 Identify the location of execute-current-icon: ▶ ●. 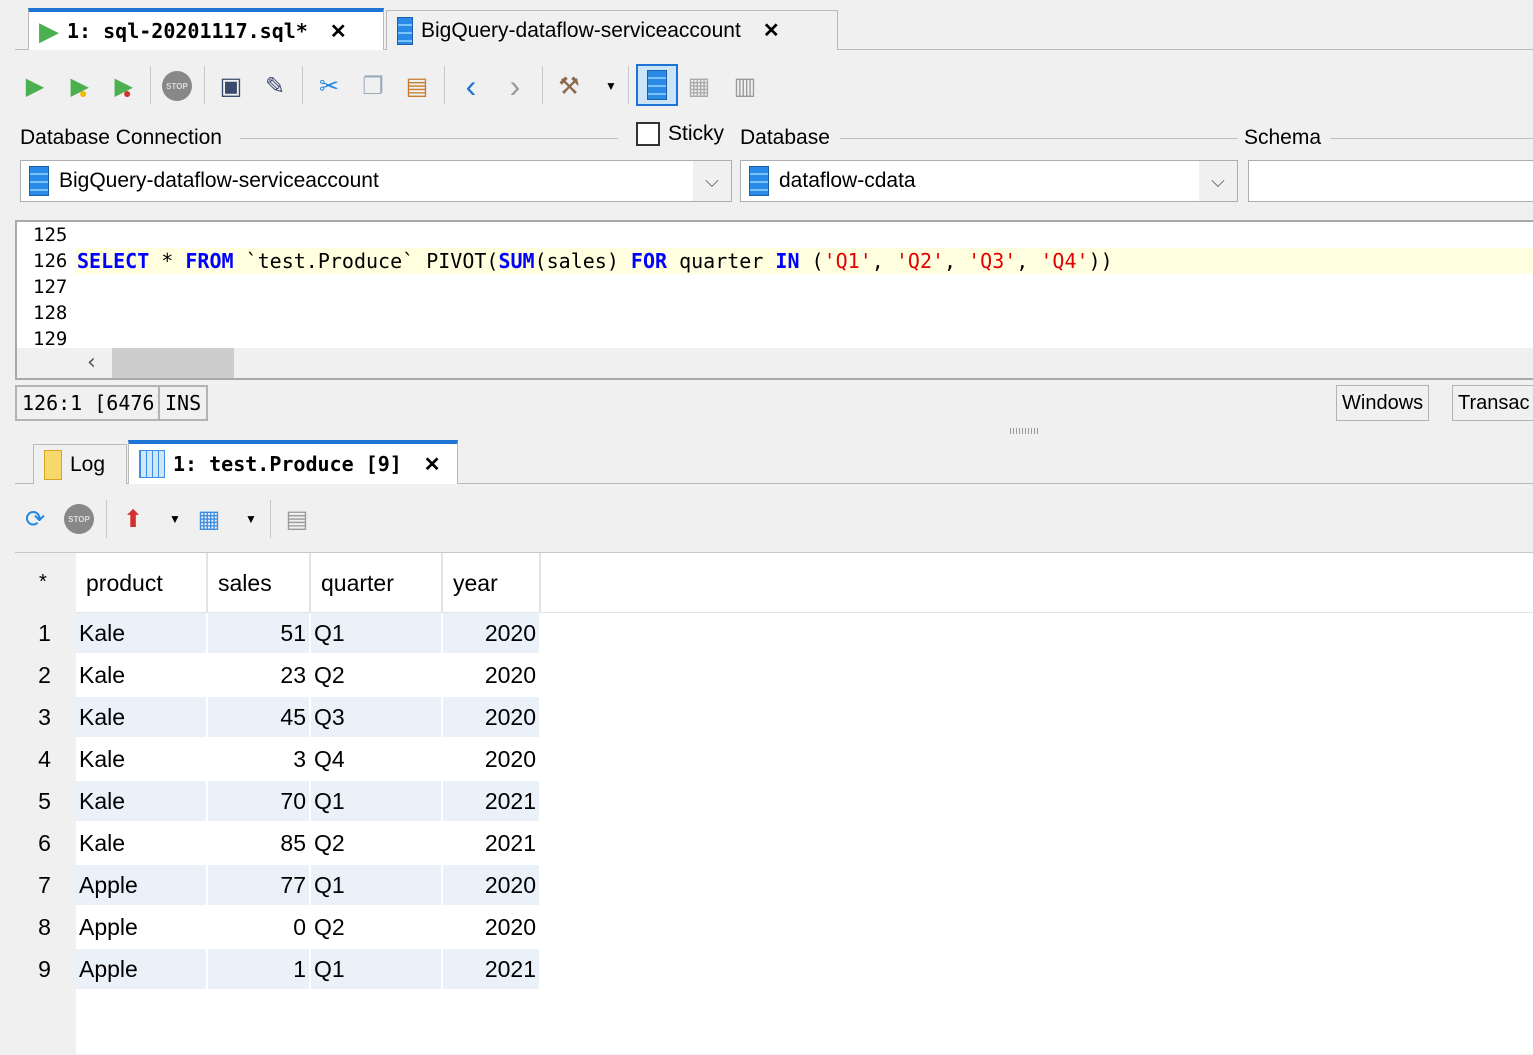
(79, 86).